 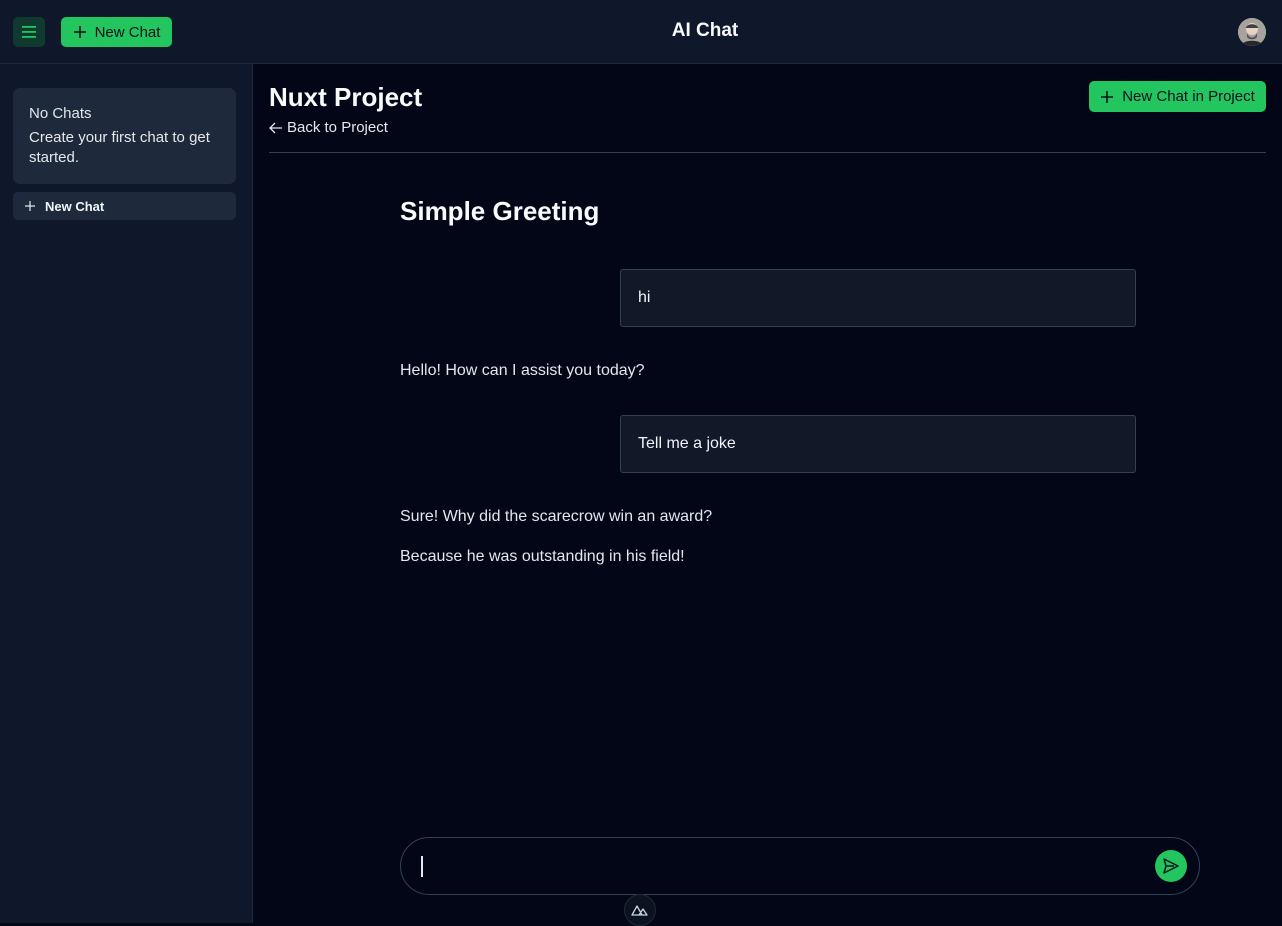 I want to click on nuxt-devtools-button, so click(x=640, y=910).